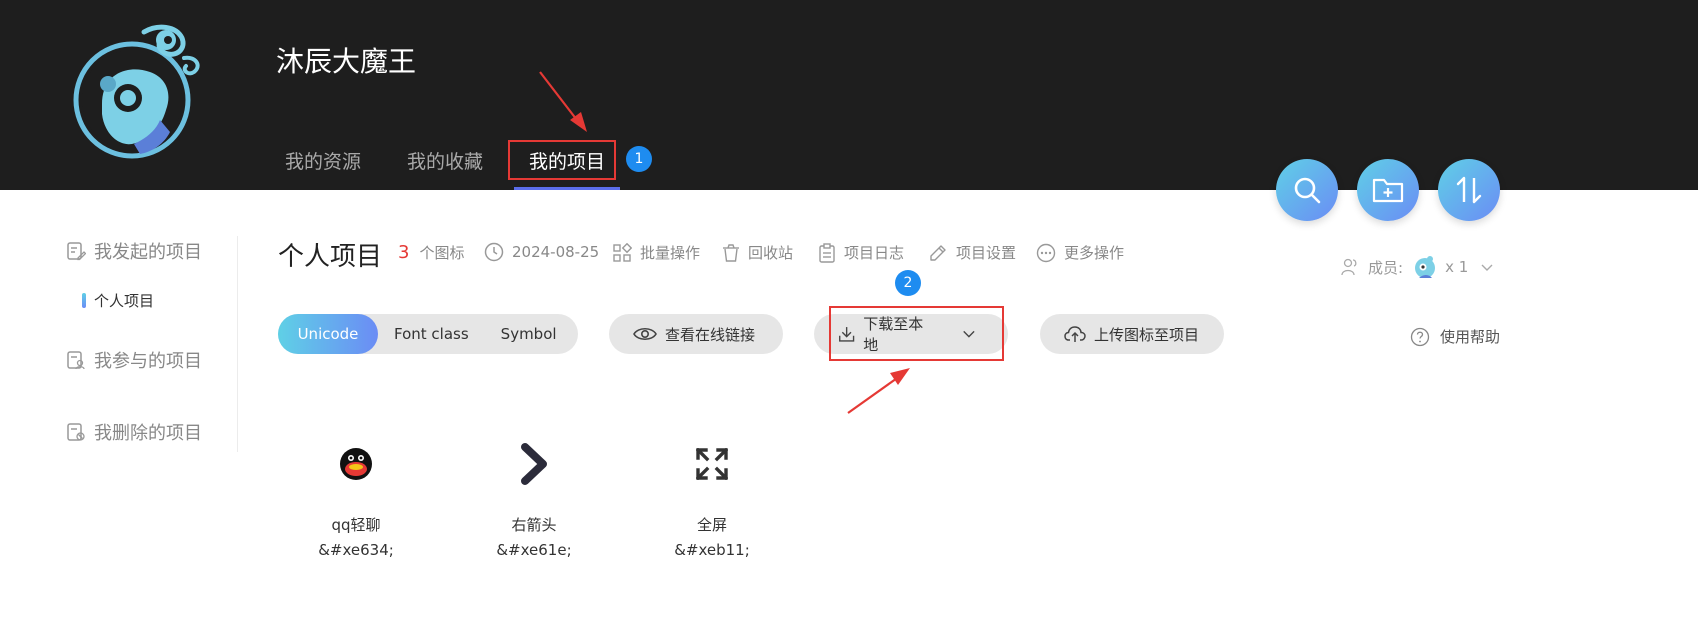  What do you see at coordinates (346, 61) in the screenshot?
I see `user-name: 沐辰大魔王` at bounding box center [346, 61].